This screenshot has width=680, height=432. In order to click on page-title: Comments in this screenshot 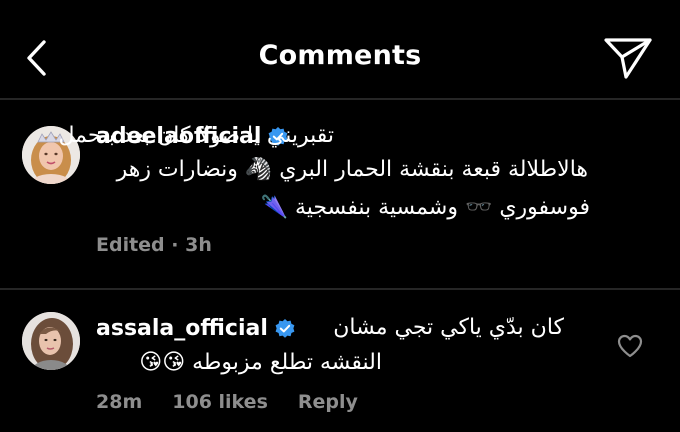, I will do `click(340, 55)`.